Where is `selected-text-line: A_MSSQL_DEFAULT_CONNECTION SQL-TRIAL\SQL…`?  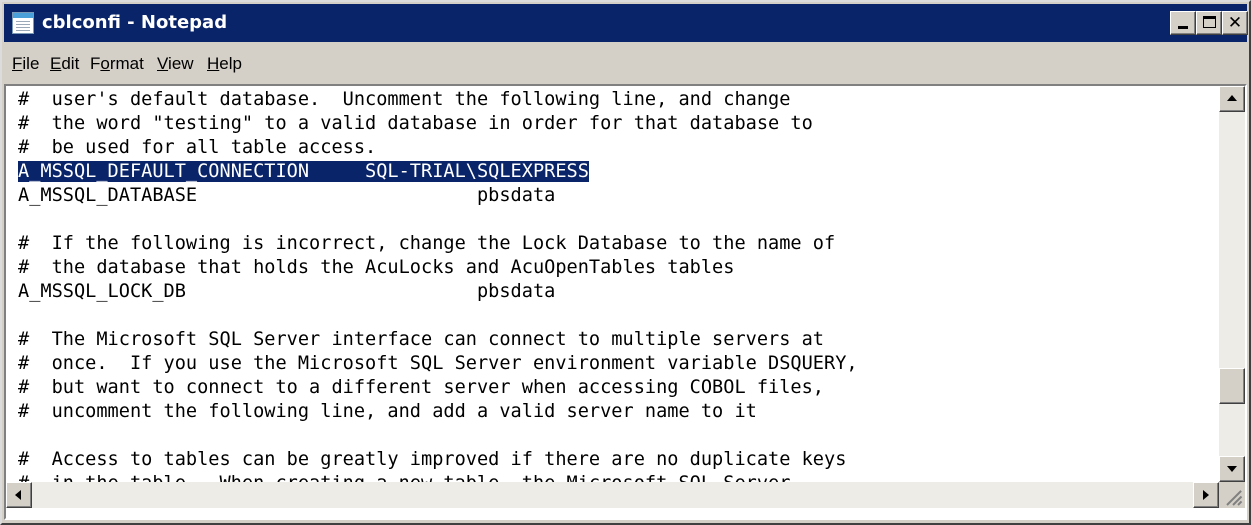
selected-text-line: A_MSSQL_DEFAULT_CONNECTION SQL-TRIAL\SQL… is located at coordinates (303, 172).